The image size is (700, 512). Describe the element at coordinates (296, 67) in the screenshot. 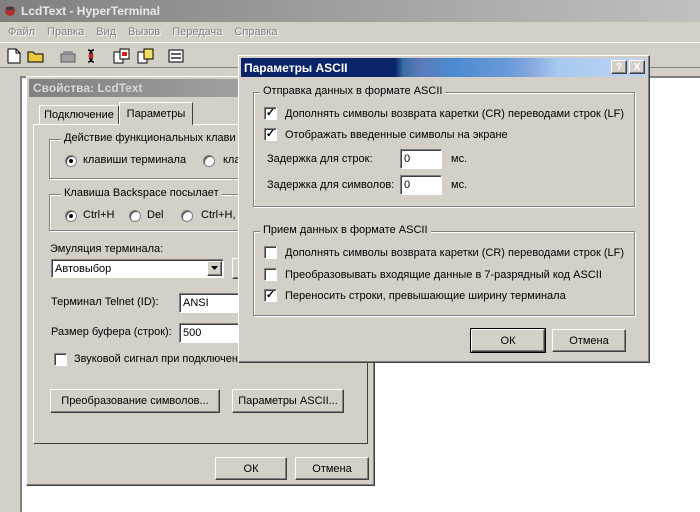

I see `ascii-dialog-title: Параметры ASCII` at that location.